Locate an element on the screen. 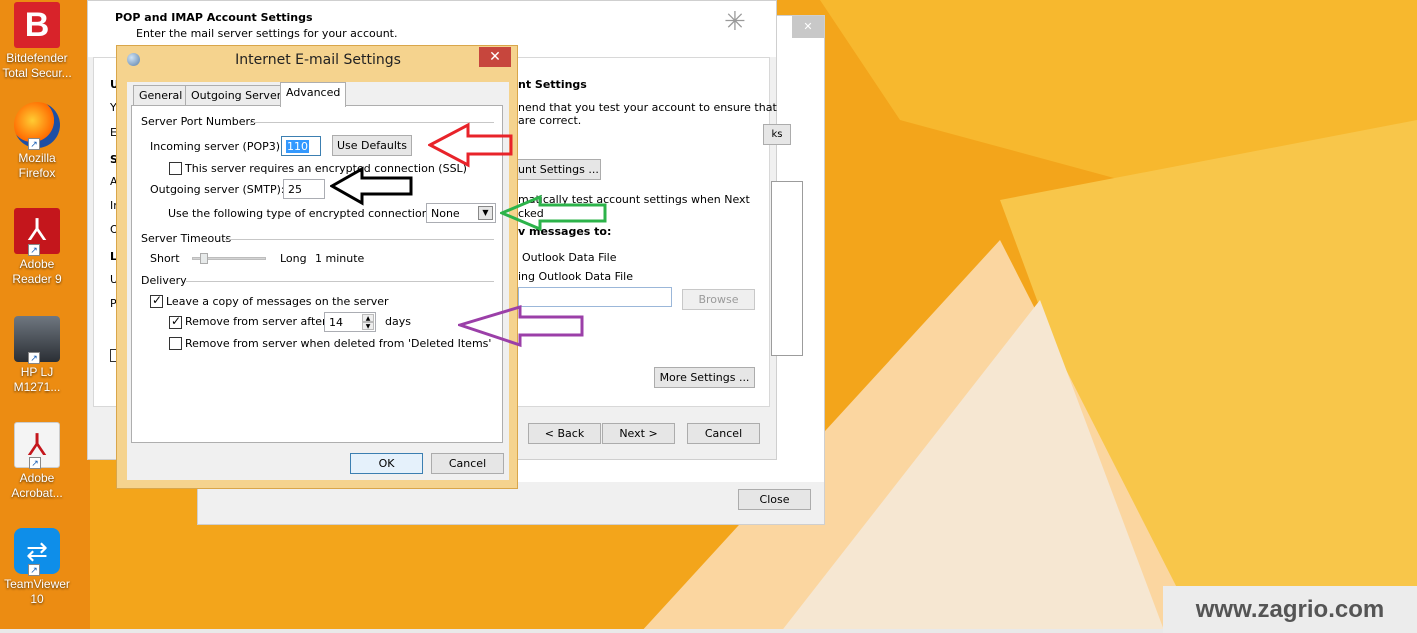 The image size is (1417, 633). adobe-acrobat-icon: ⅄ ↗ is located at coordinates (37, 445).